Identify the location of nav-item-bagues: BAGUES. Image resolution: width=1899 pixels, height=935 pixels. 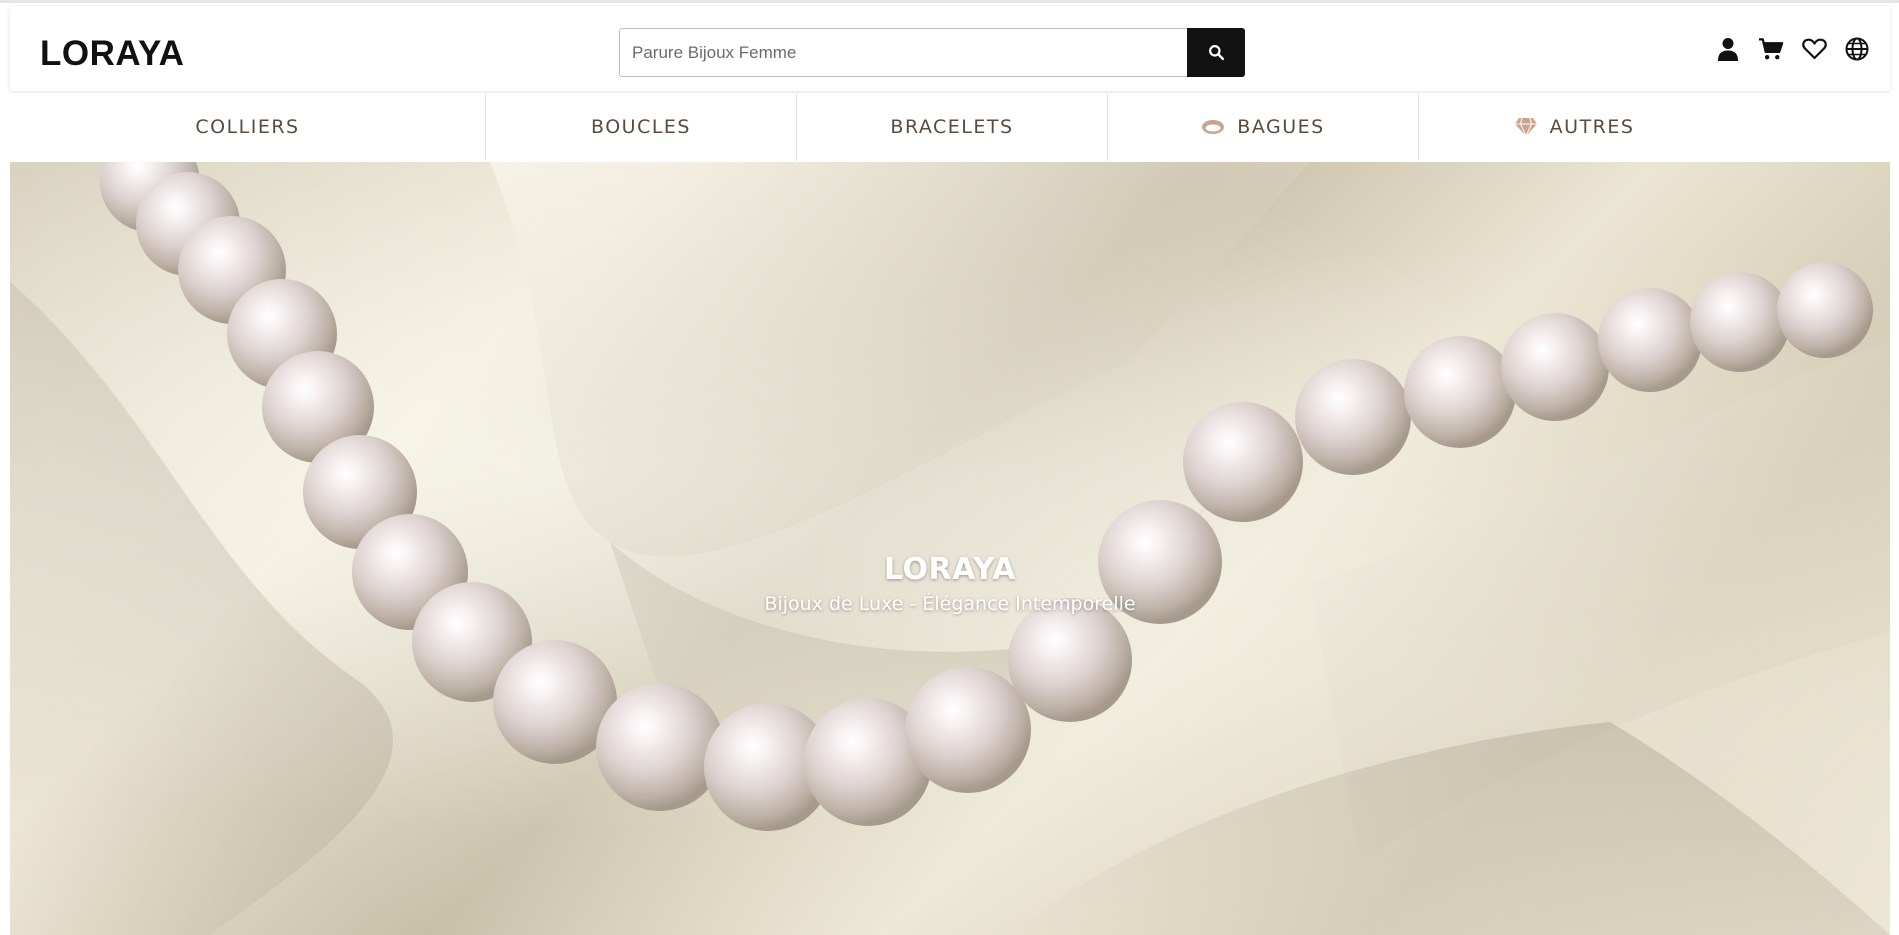
(1263, 127).